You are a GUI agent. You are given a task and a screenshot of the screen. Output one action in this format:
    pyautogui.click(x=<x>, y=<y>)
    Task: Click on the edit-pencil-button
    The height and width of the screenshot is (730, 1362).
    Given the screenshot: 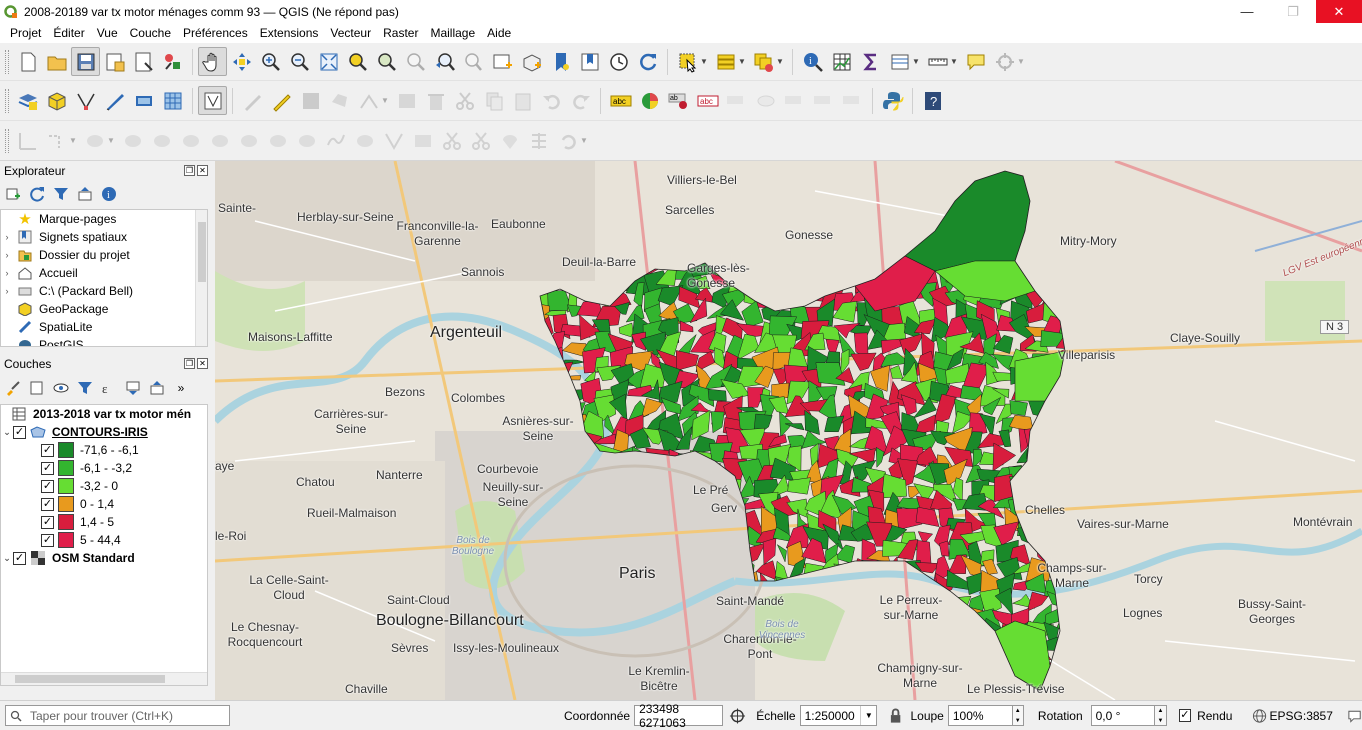 What is the action you would take?
    pyautogui.click(x=252, y=100)
    